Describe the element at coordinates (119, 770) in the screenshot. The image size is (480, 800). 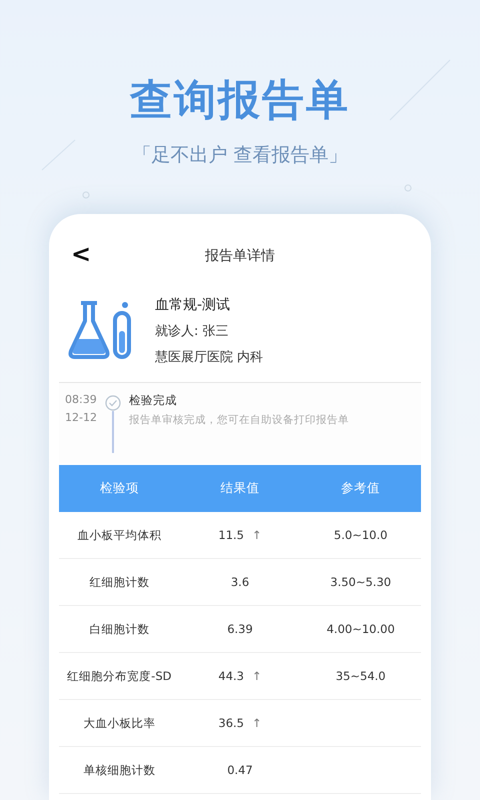
I see `table-cell-text: 单核细胞计数` at that location.